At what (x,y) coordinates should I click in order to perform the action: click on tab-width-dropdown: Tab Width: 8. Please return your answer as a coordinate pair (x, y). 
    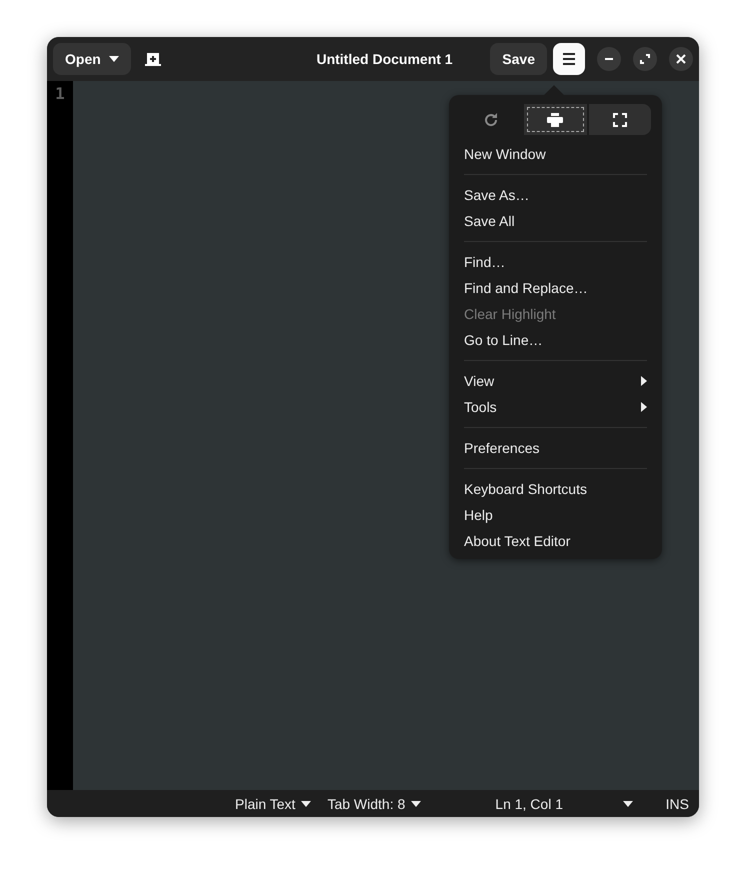
    Looking at the image, I should click on (374, 804).